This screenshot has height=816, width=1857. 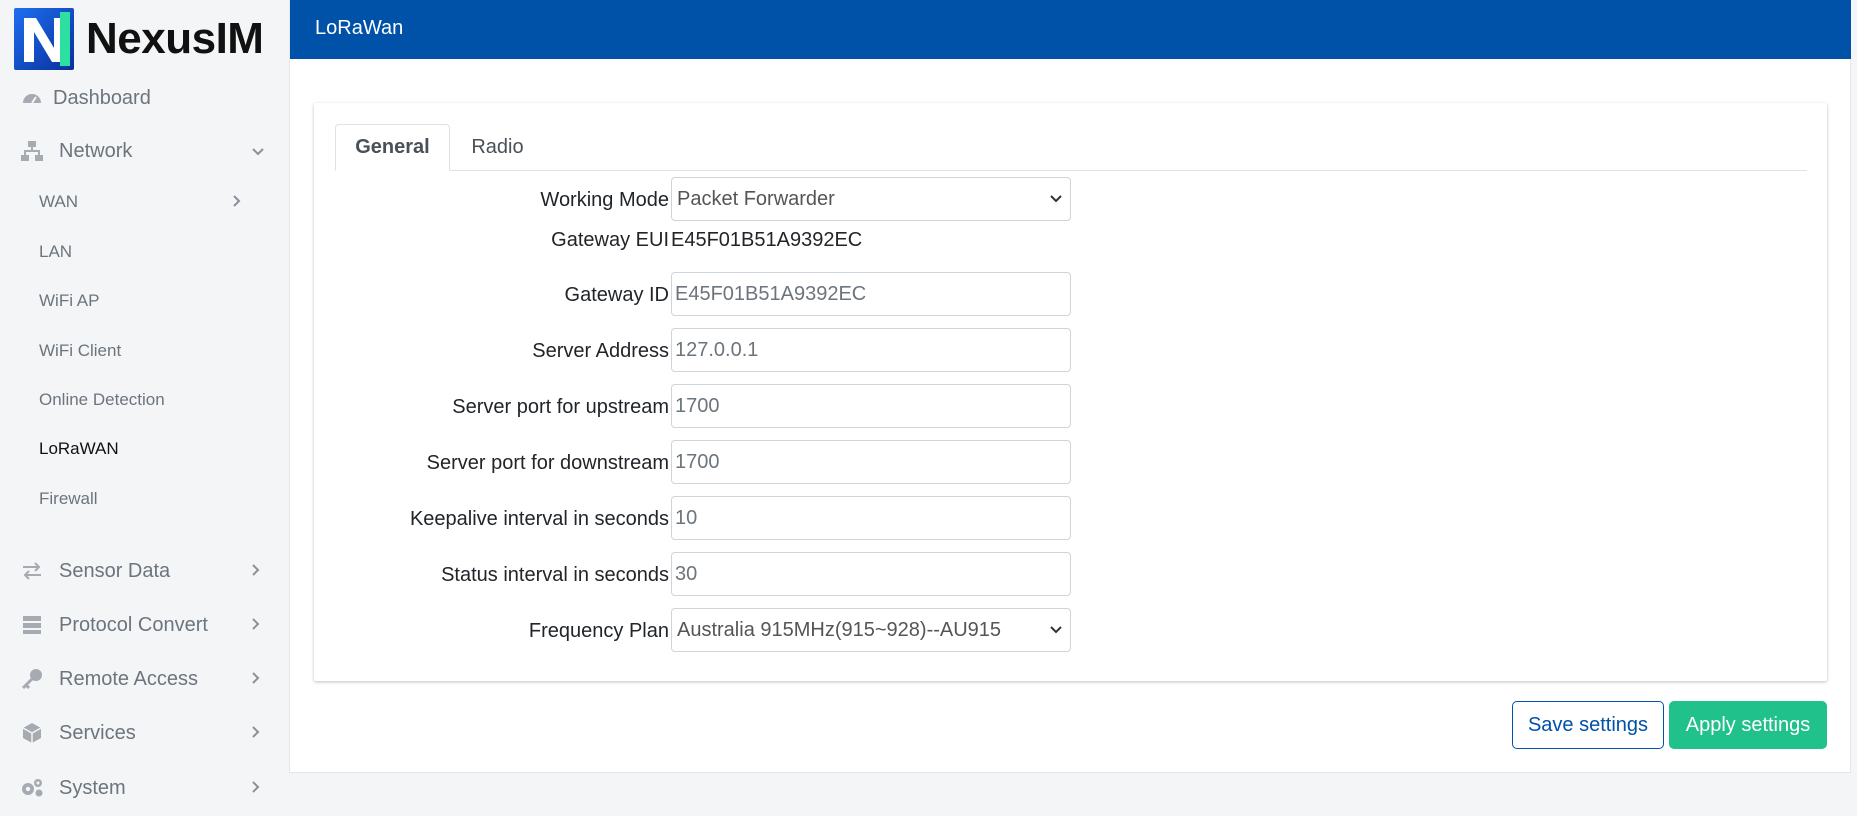 I want to click on sidebar-subitem-lan: LAN, so click(x=144, y=252).